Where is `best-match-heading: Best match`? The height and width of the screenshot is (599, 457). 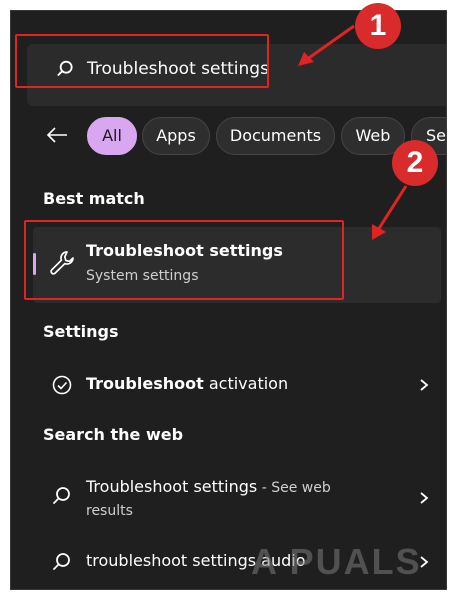 best-match-heading: Best match is located at coordinates (94, 198).